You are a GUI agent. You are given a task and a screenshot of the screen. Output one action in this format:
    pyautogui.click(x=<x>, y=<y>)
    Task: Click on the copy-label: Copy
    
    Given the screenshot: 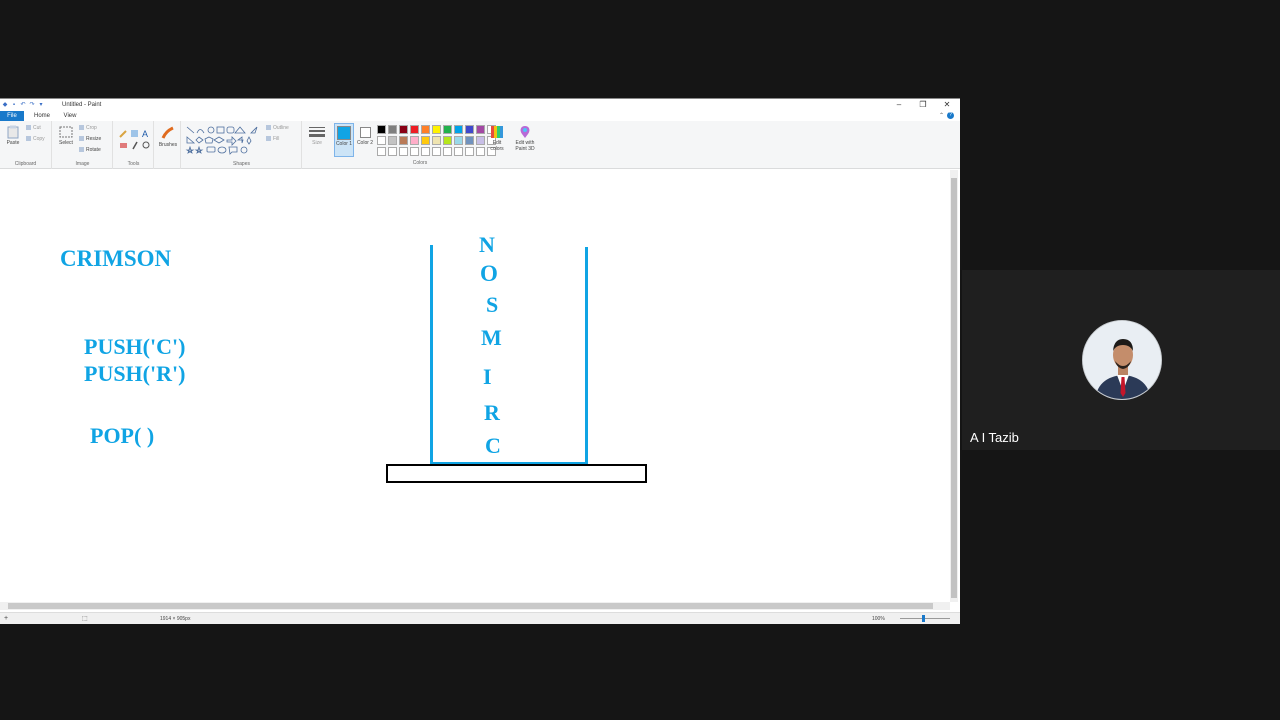 What is the action you would take?
    pyautogui.click(x=39, y=139)
    